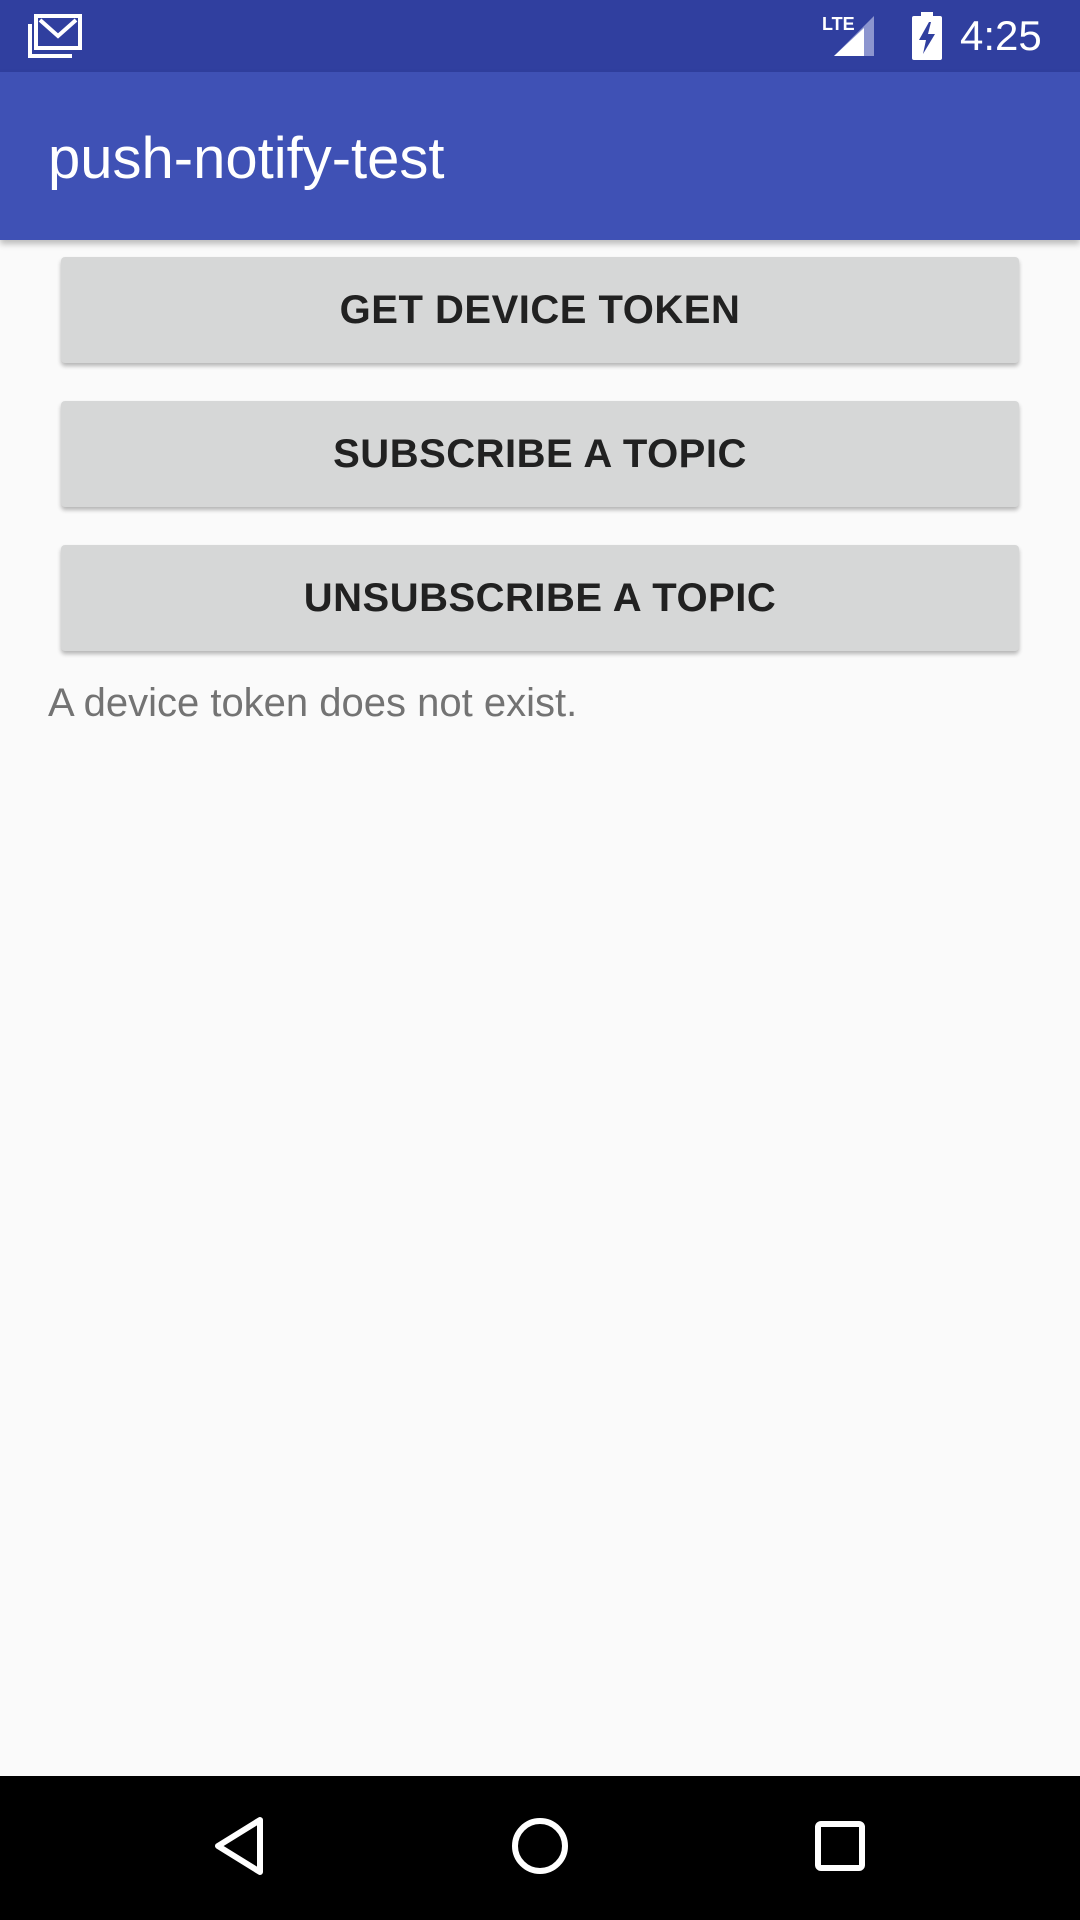 The image size is (1080, 1920). I want to click on cell-signal-icon: LTE, so click(850, 35).